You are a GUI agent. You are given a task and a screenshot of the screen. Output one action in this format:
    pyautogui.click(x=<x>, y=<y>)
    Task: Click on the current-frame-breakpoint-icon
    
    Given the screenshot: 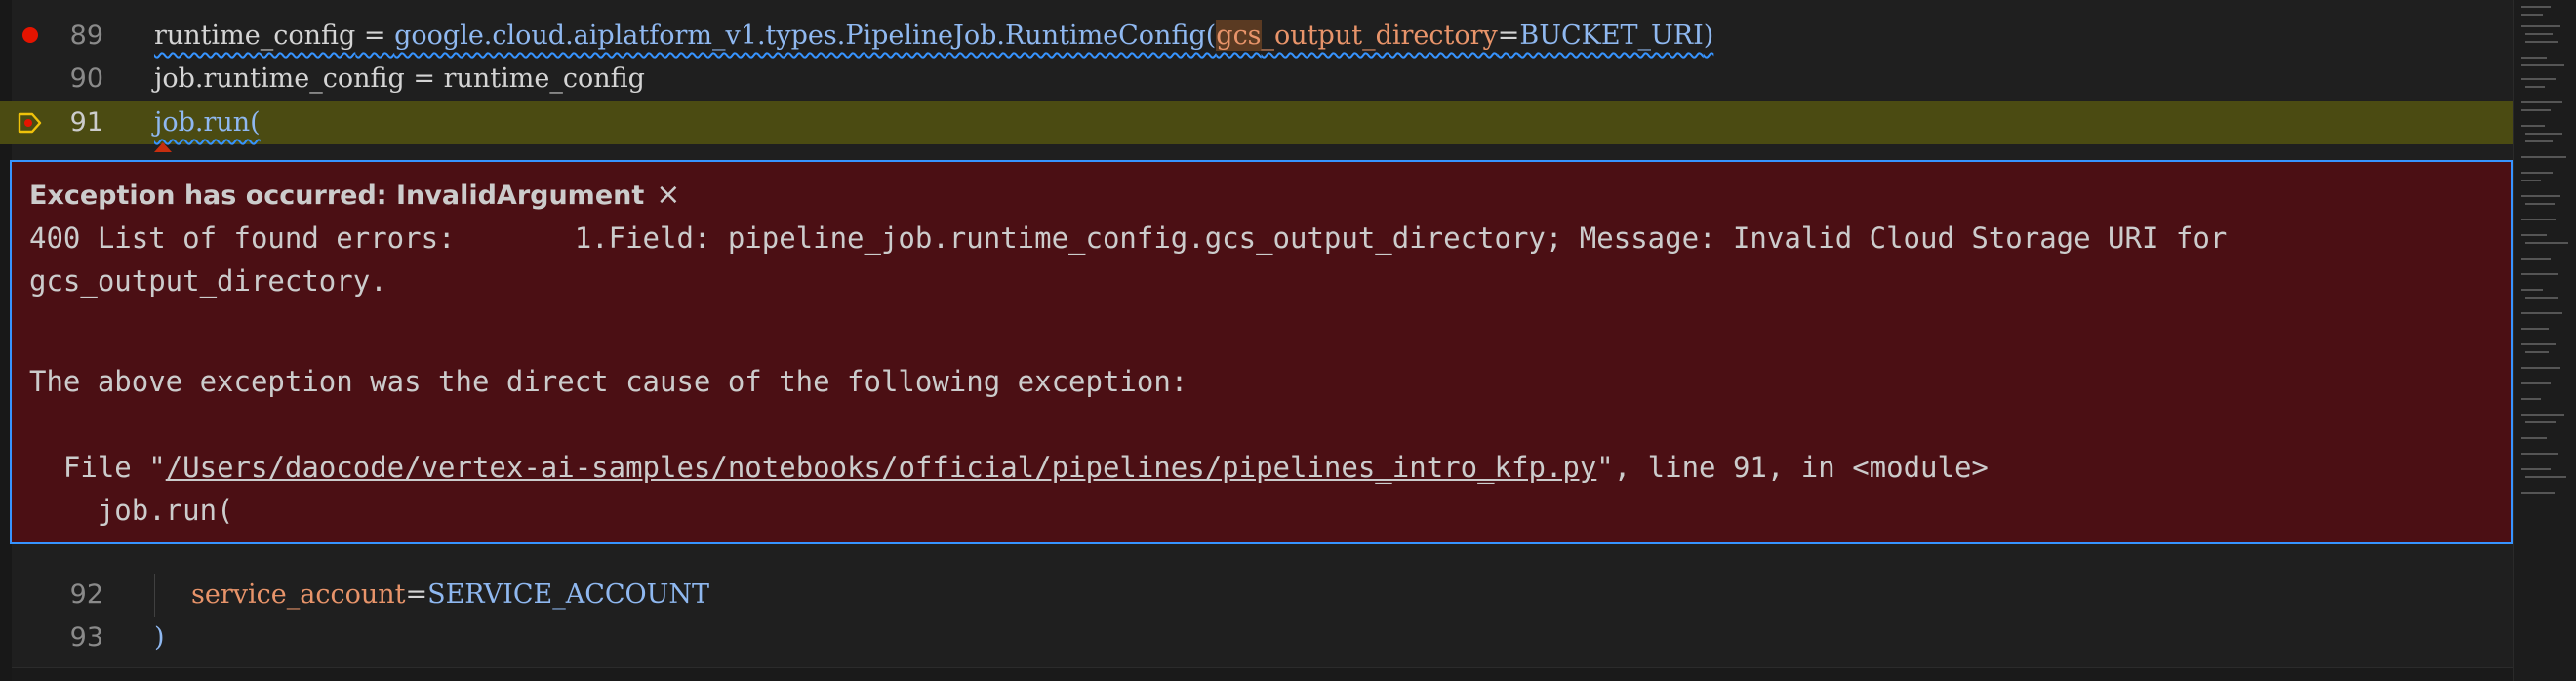 What is the action you would take?
    pyautogui.click(x=30, y=123)
    